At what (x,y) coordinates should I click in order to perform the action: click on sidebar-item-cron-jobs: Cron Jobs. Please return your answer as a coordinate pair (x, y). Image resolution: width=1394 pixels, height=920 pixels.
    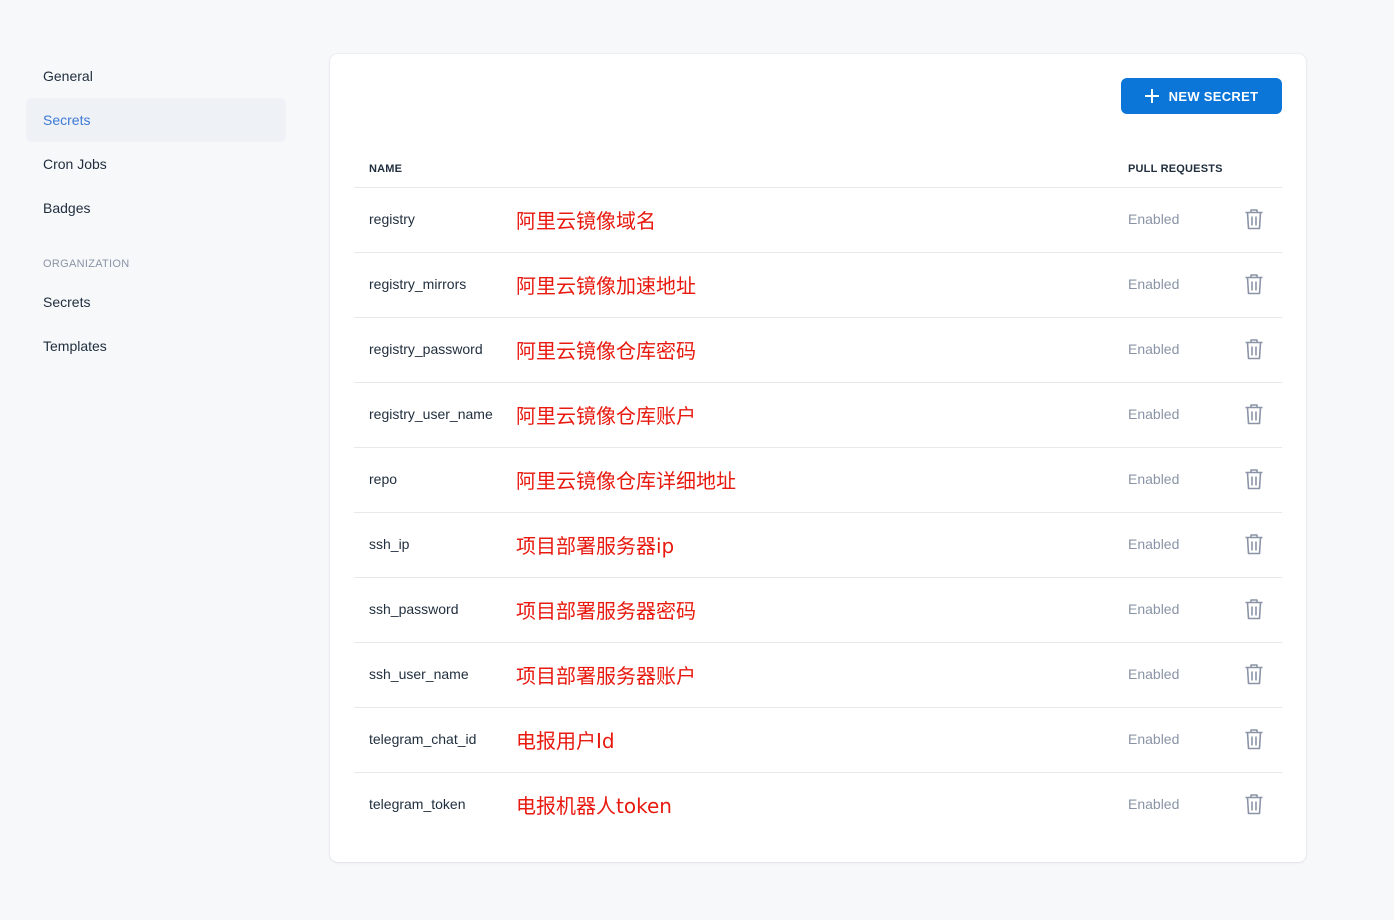
    Looking at the image, I should click on (156, 164).